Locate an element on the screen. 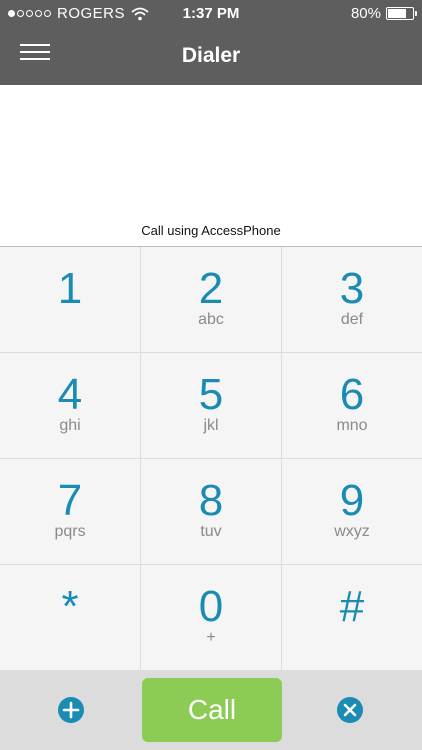  key-letters: ghi is located at coordinates (70, 425).